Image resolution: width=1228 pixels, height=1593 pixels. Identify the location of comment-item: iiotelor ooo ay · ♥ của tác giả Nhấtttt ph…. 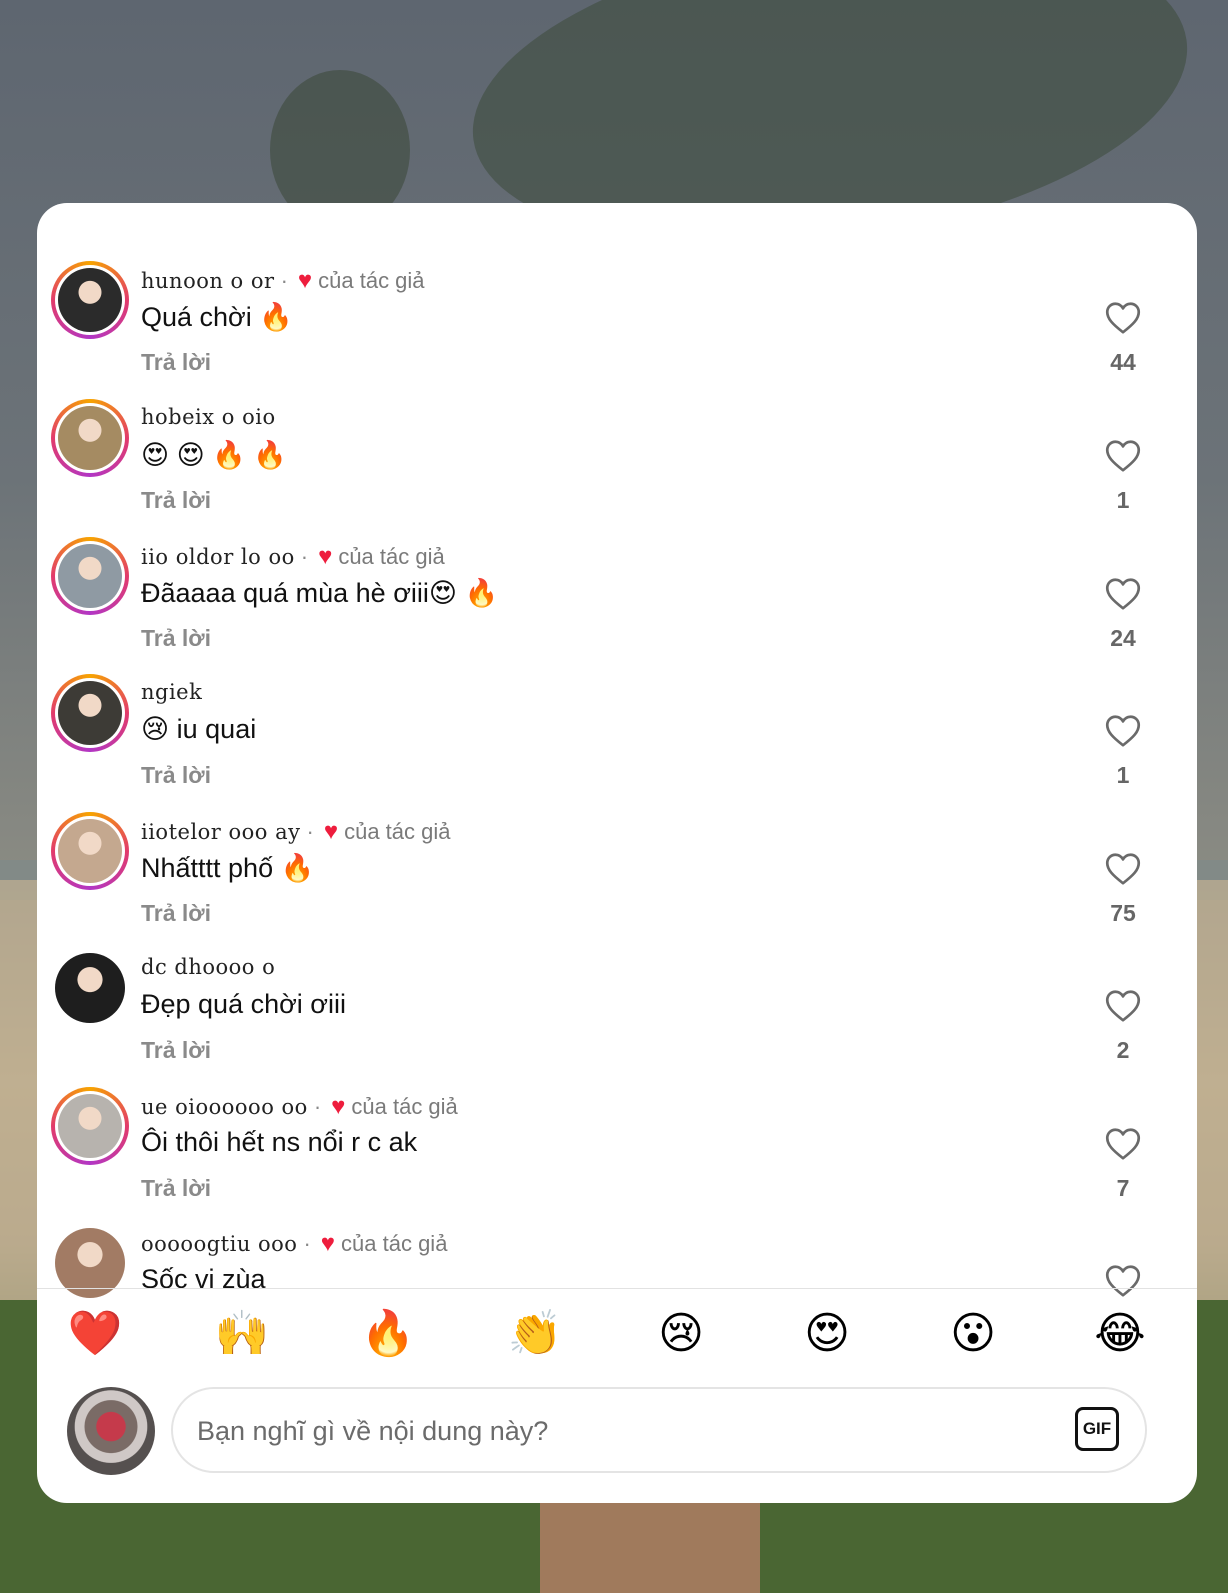
(617, 846).